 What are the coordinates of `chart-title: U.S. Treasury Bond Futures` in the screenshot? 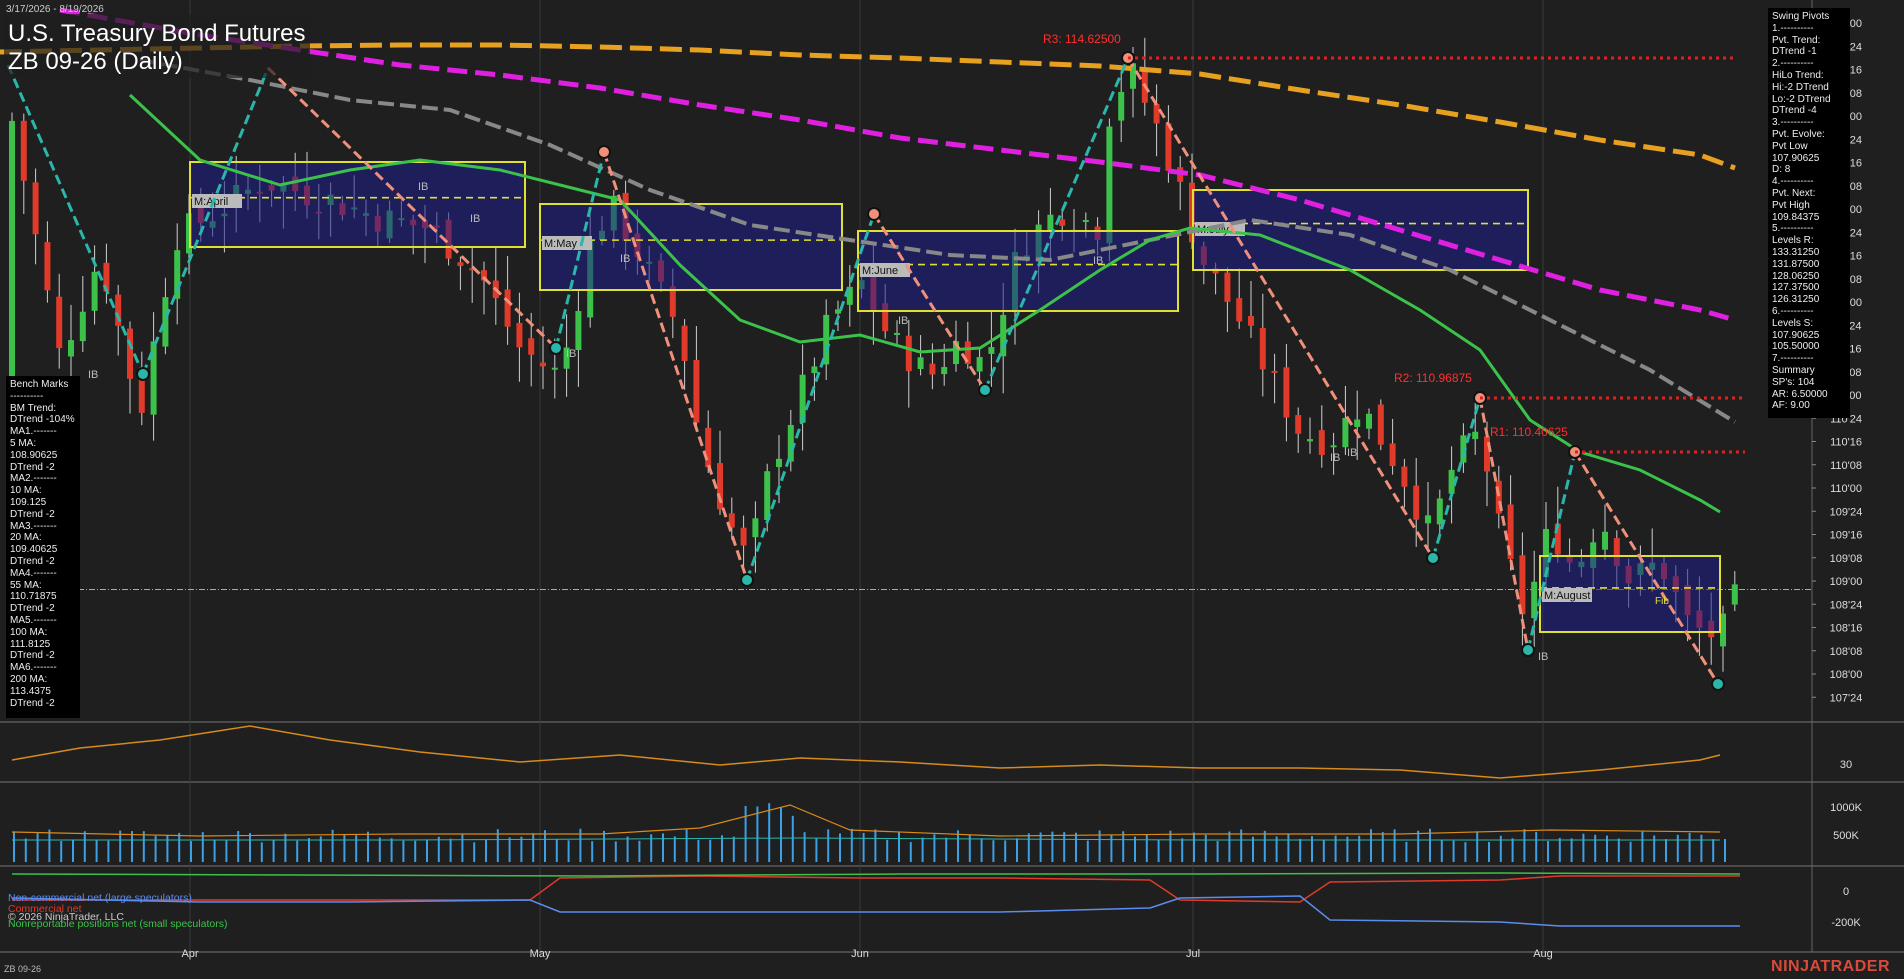 It's located at (157, 33).